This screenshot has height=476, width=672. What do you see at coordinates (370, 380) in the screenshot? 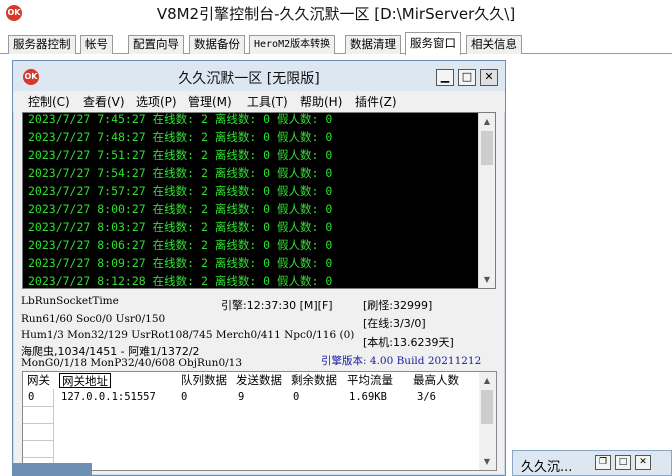
I see `col-average-traffic: 平均流量` at bounding box center [370, 380].